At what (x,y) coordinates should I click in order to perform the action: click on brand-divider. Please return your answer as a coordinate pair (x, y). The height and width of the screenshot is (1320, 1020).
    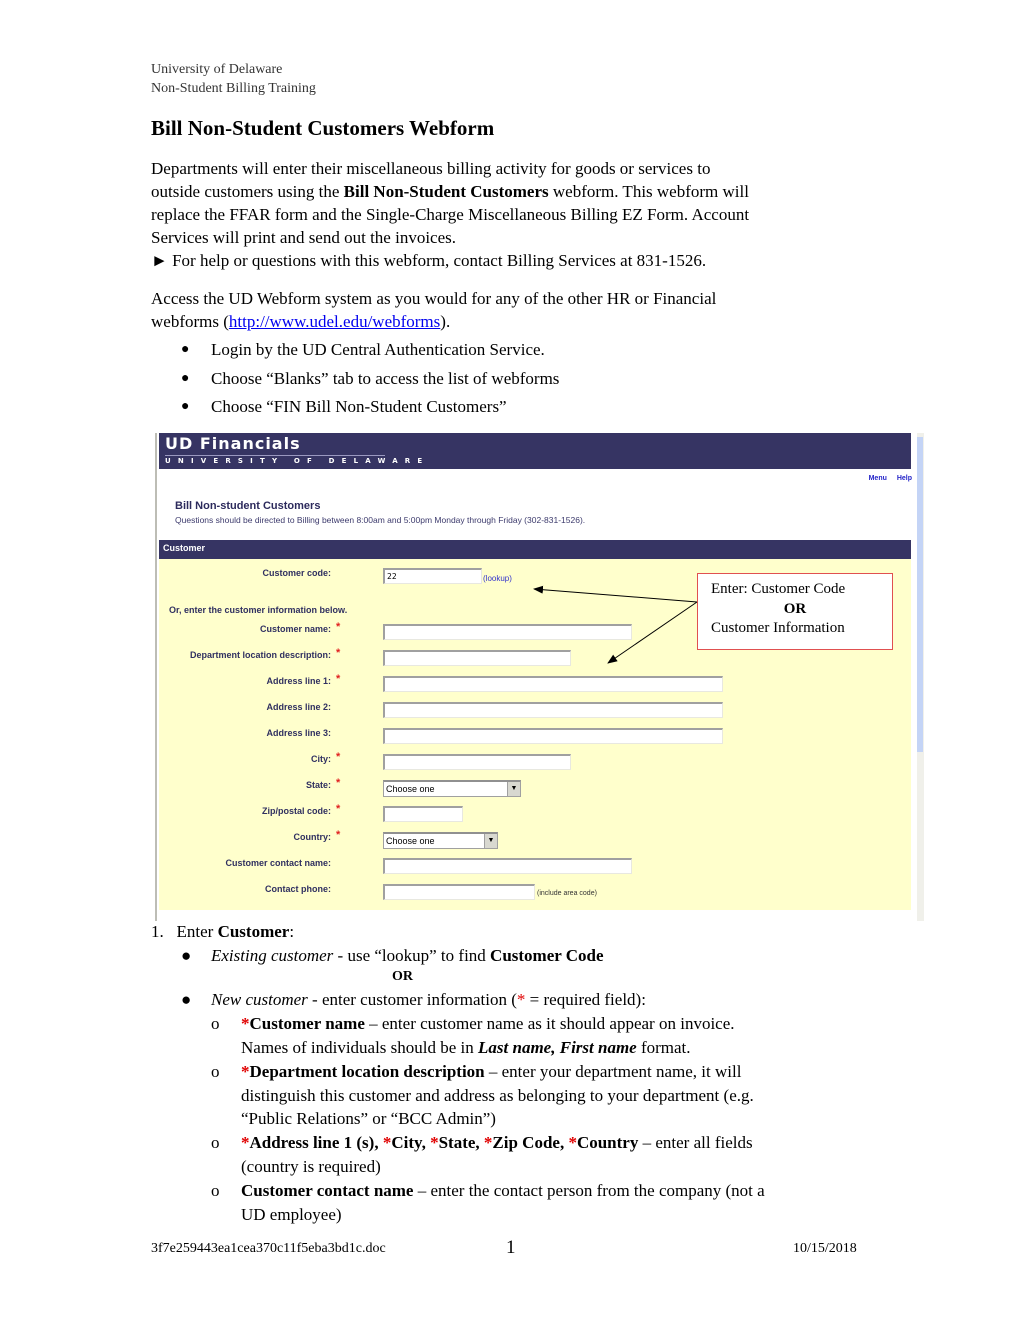
    Looking at the image, I should click on (275, 455).